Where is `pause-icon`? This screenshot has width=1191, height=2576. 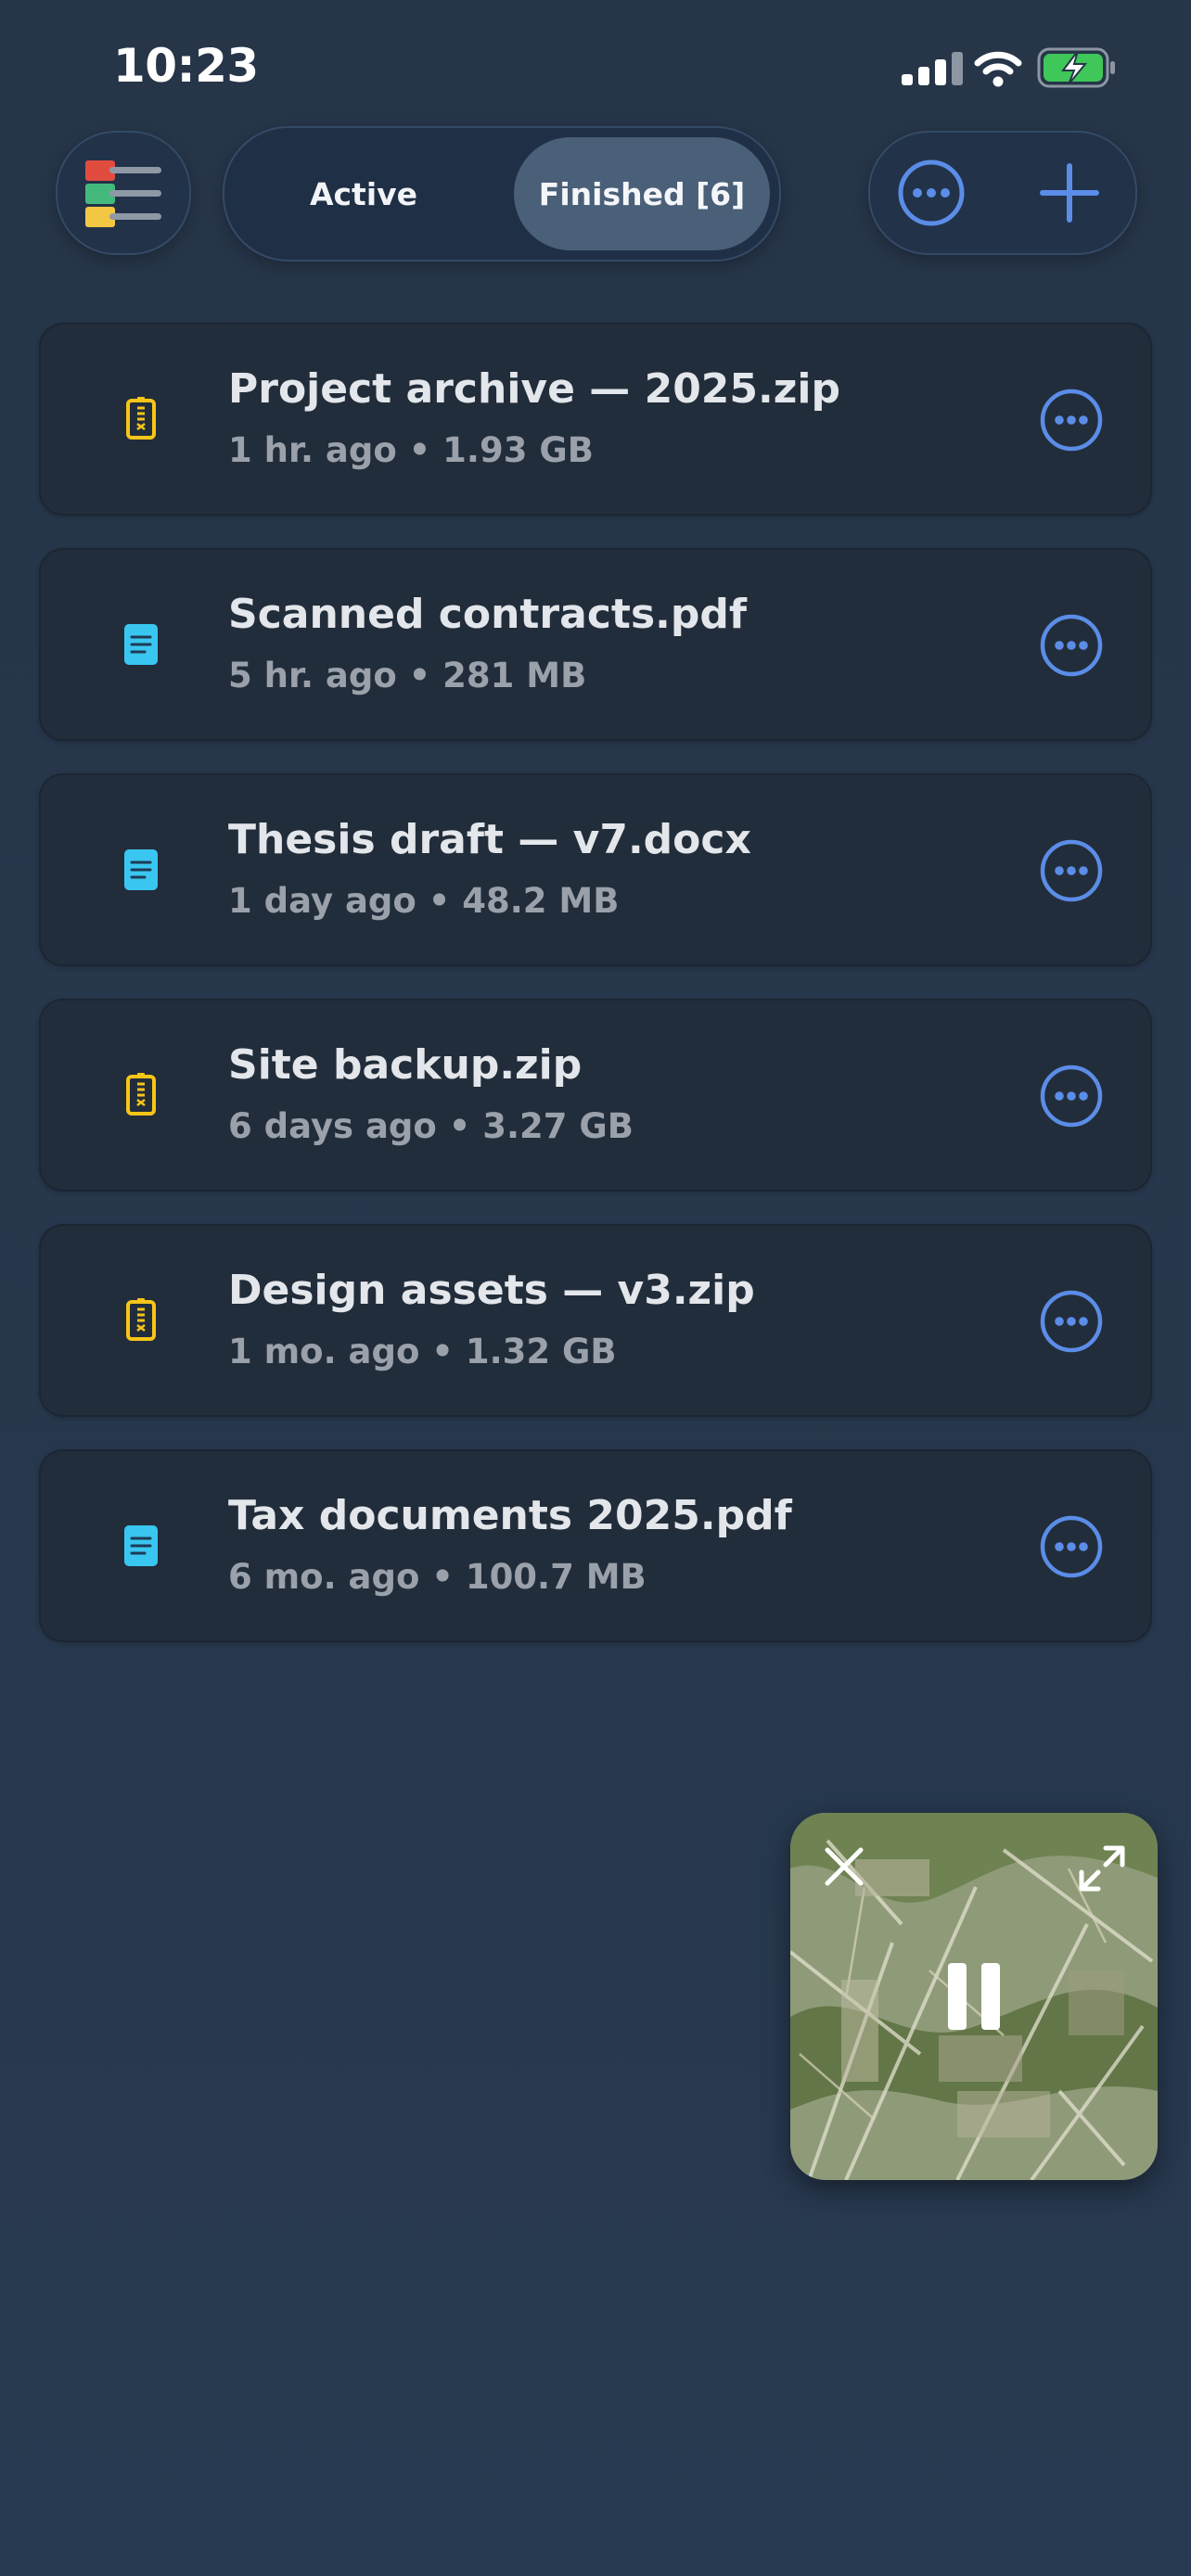 pause-icon is located at coordinates (974, 1996).